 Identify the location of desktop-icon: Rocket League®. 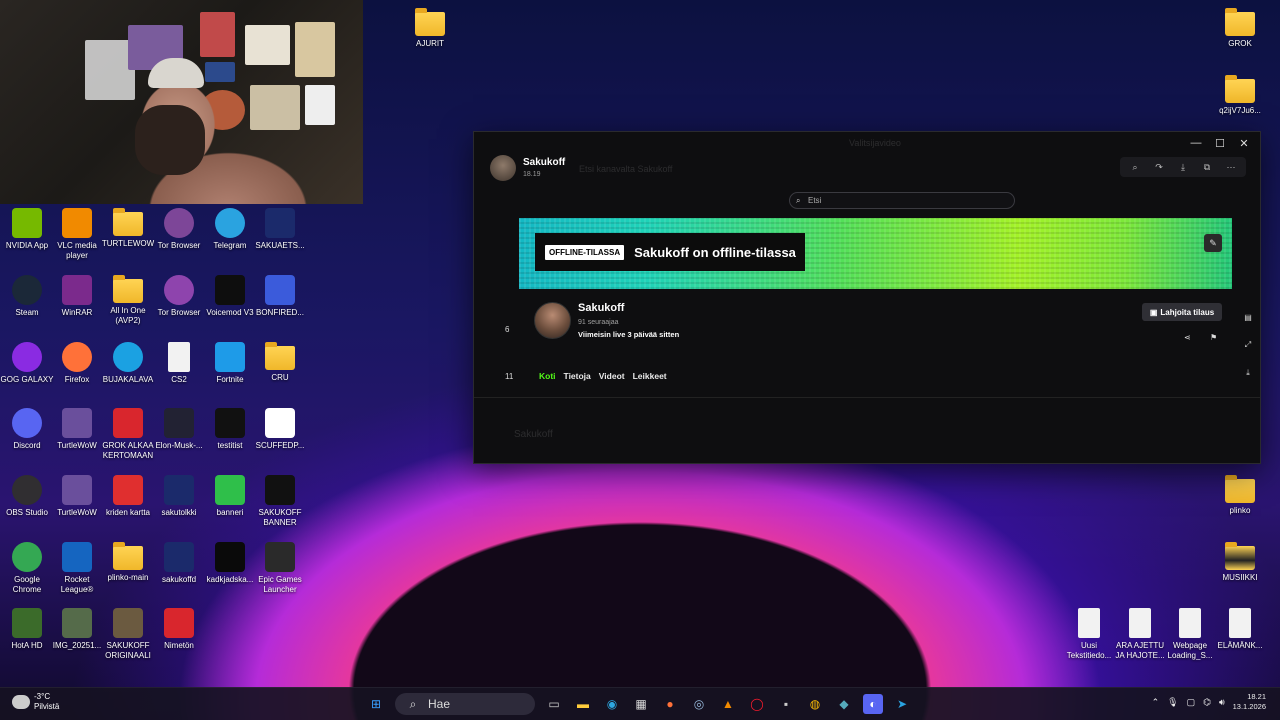
(77, 568).